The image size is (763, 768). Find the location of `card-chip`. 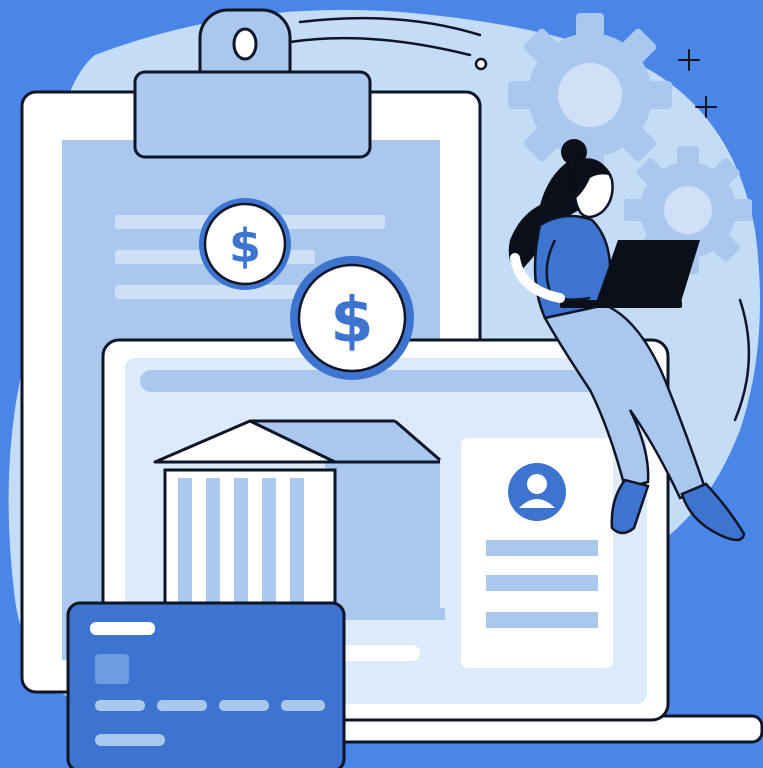

card-chip is located at coordinates (112, 669).